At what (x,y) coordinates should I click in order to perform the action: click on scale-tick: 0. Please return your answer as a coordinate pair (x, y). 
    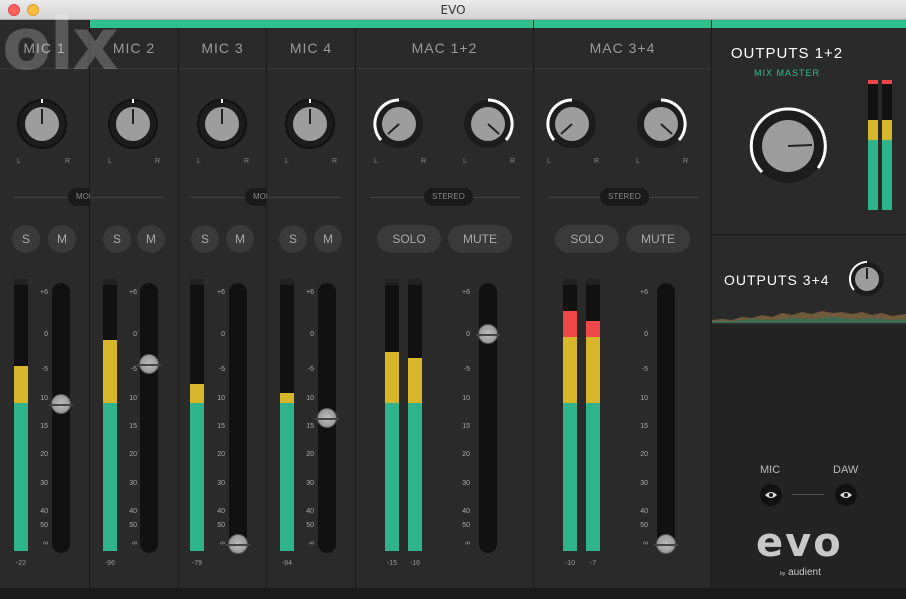
    Looking at the image, I should click on (223, 334).